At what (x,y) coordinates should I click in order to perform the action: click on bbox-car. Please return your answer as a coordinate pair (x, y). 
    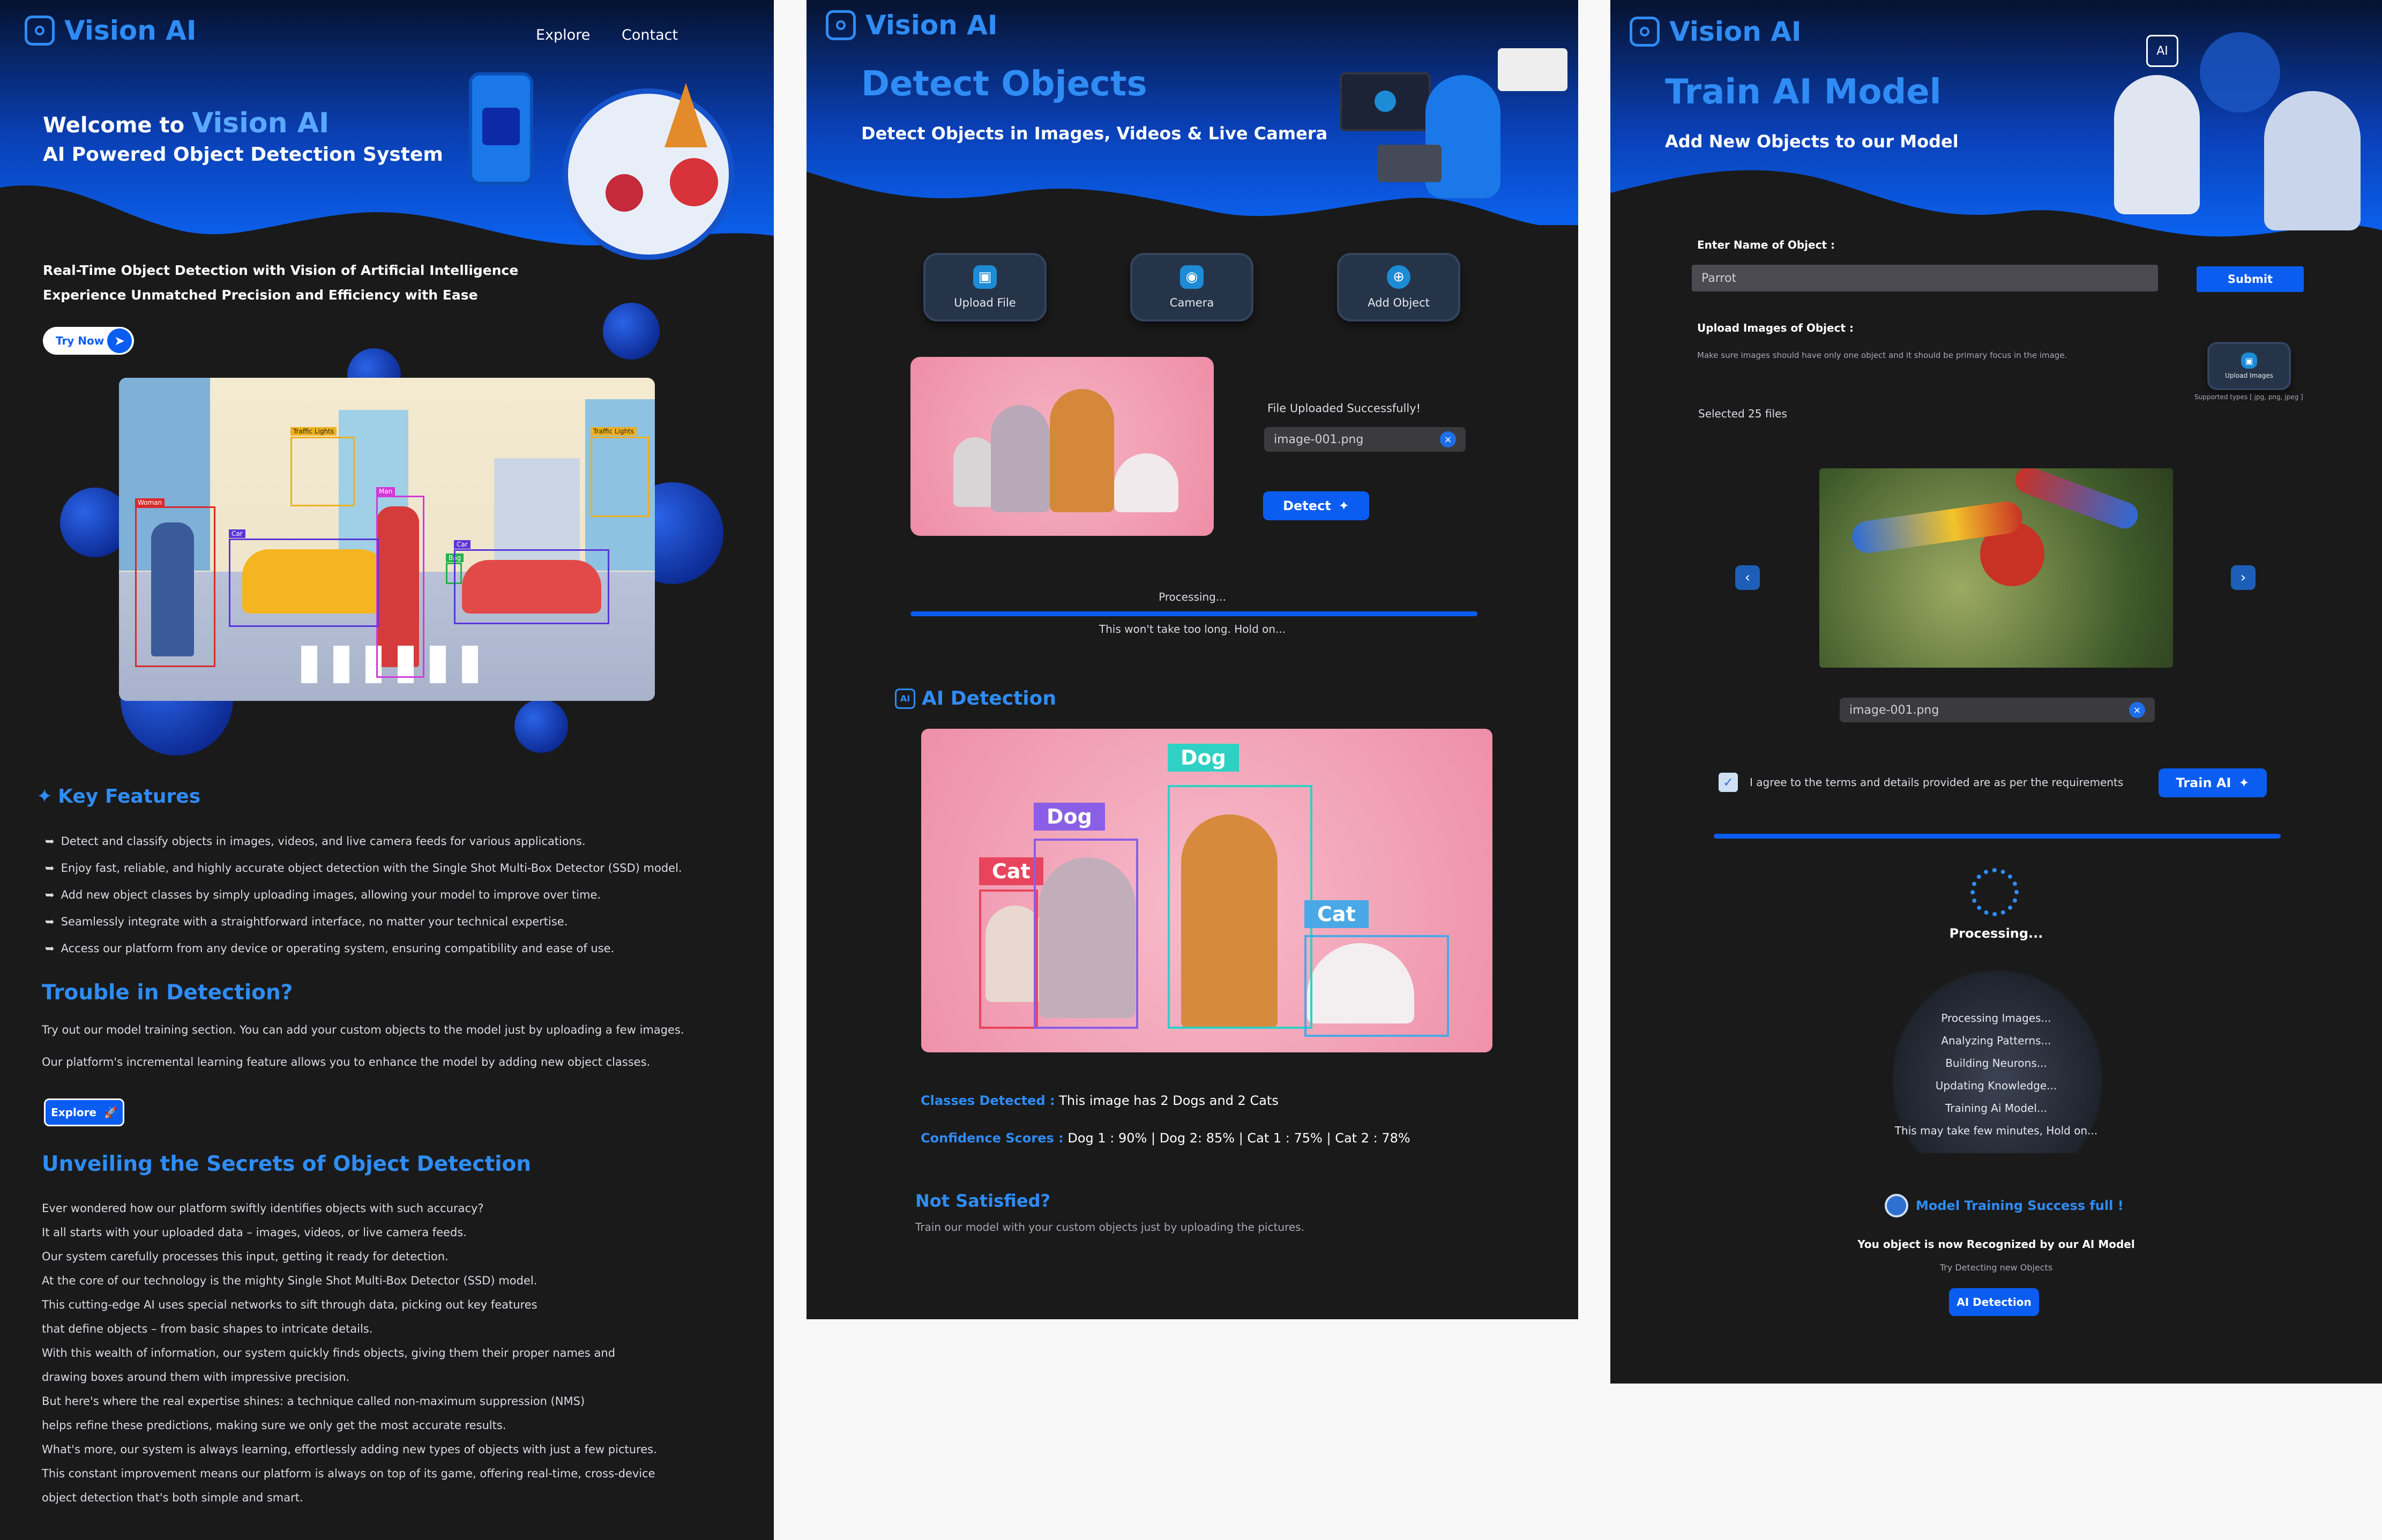
    Looking at the image, I should click on (531, 586).